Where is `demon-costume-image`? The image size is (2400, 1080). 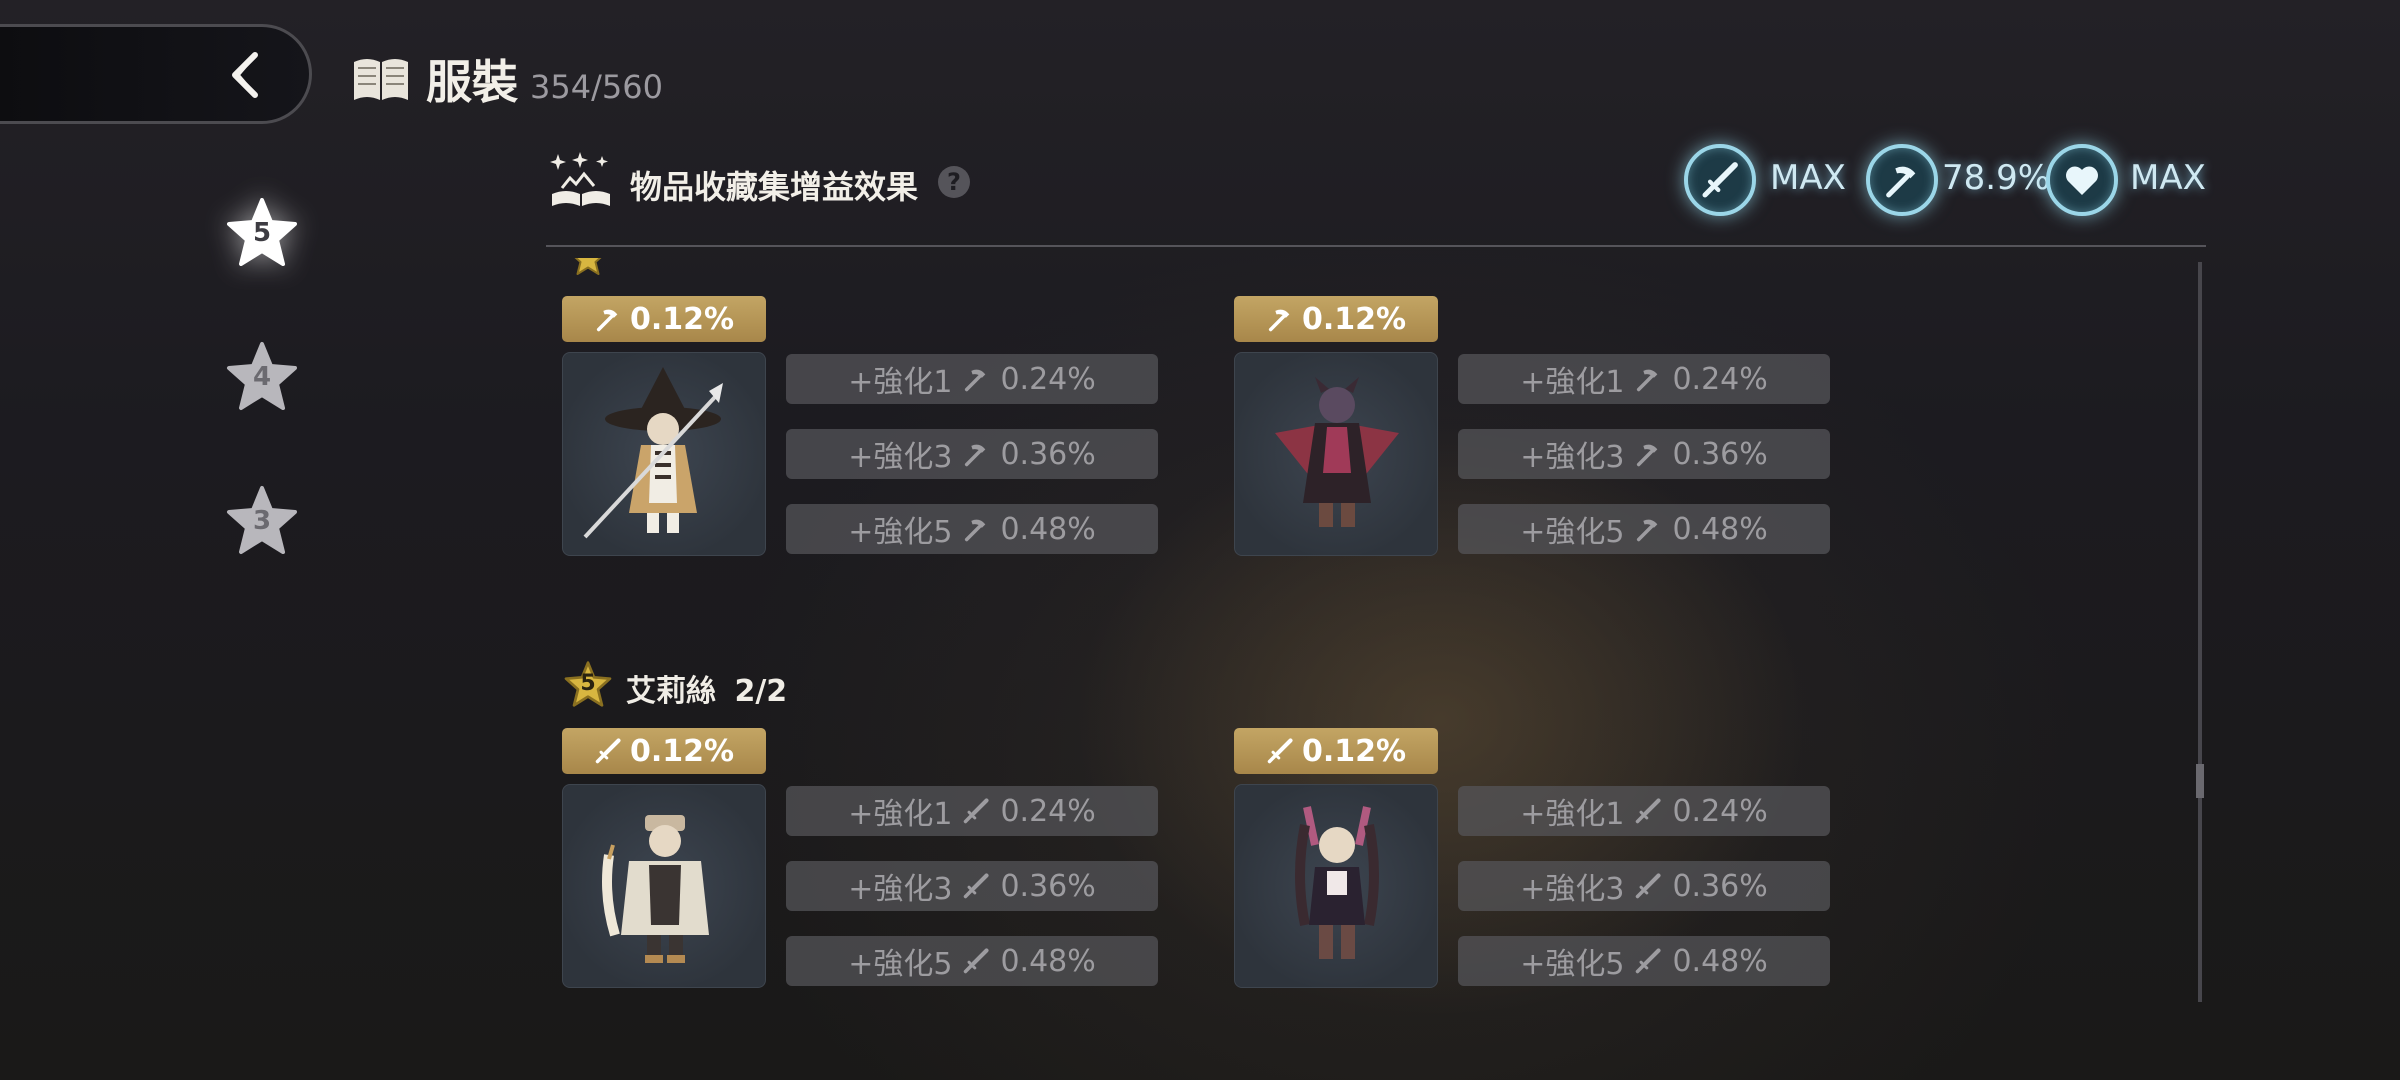 demon-costume-image is located at coordinates (1337, 452).